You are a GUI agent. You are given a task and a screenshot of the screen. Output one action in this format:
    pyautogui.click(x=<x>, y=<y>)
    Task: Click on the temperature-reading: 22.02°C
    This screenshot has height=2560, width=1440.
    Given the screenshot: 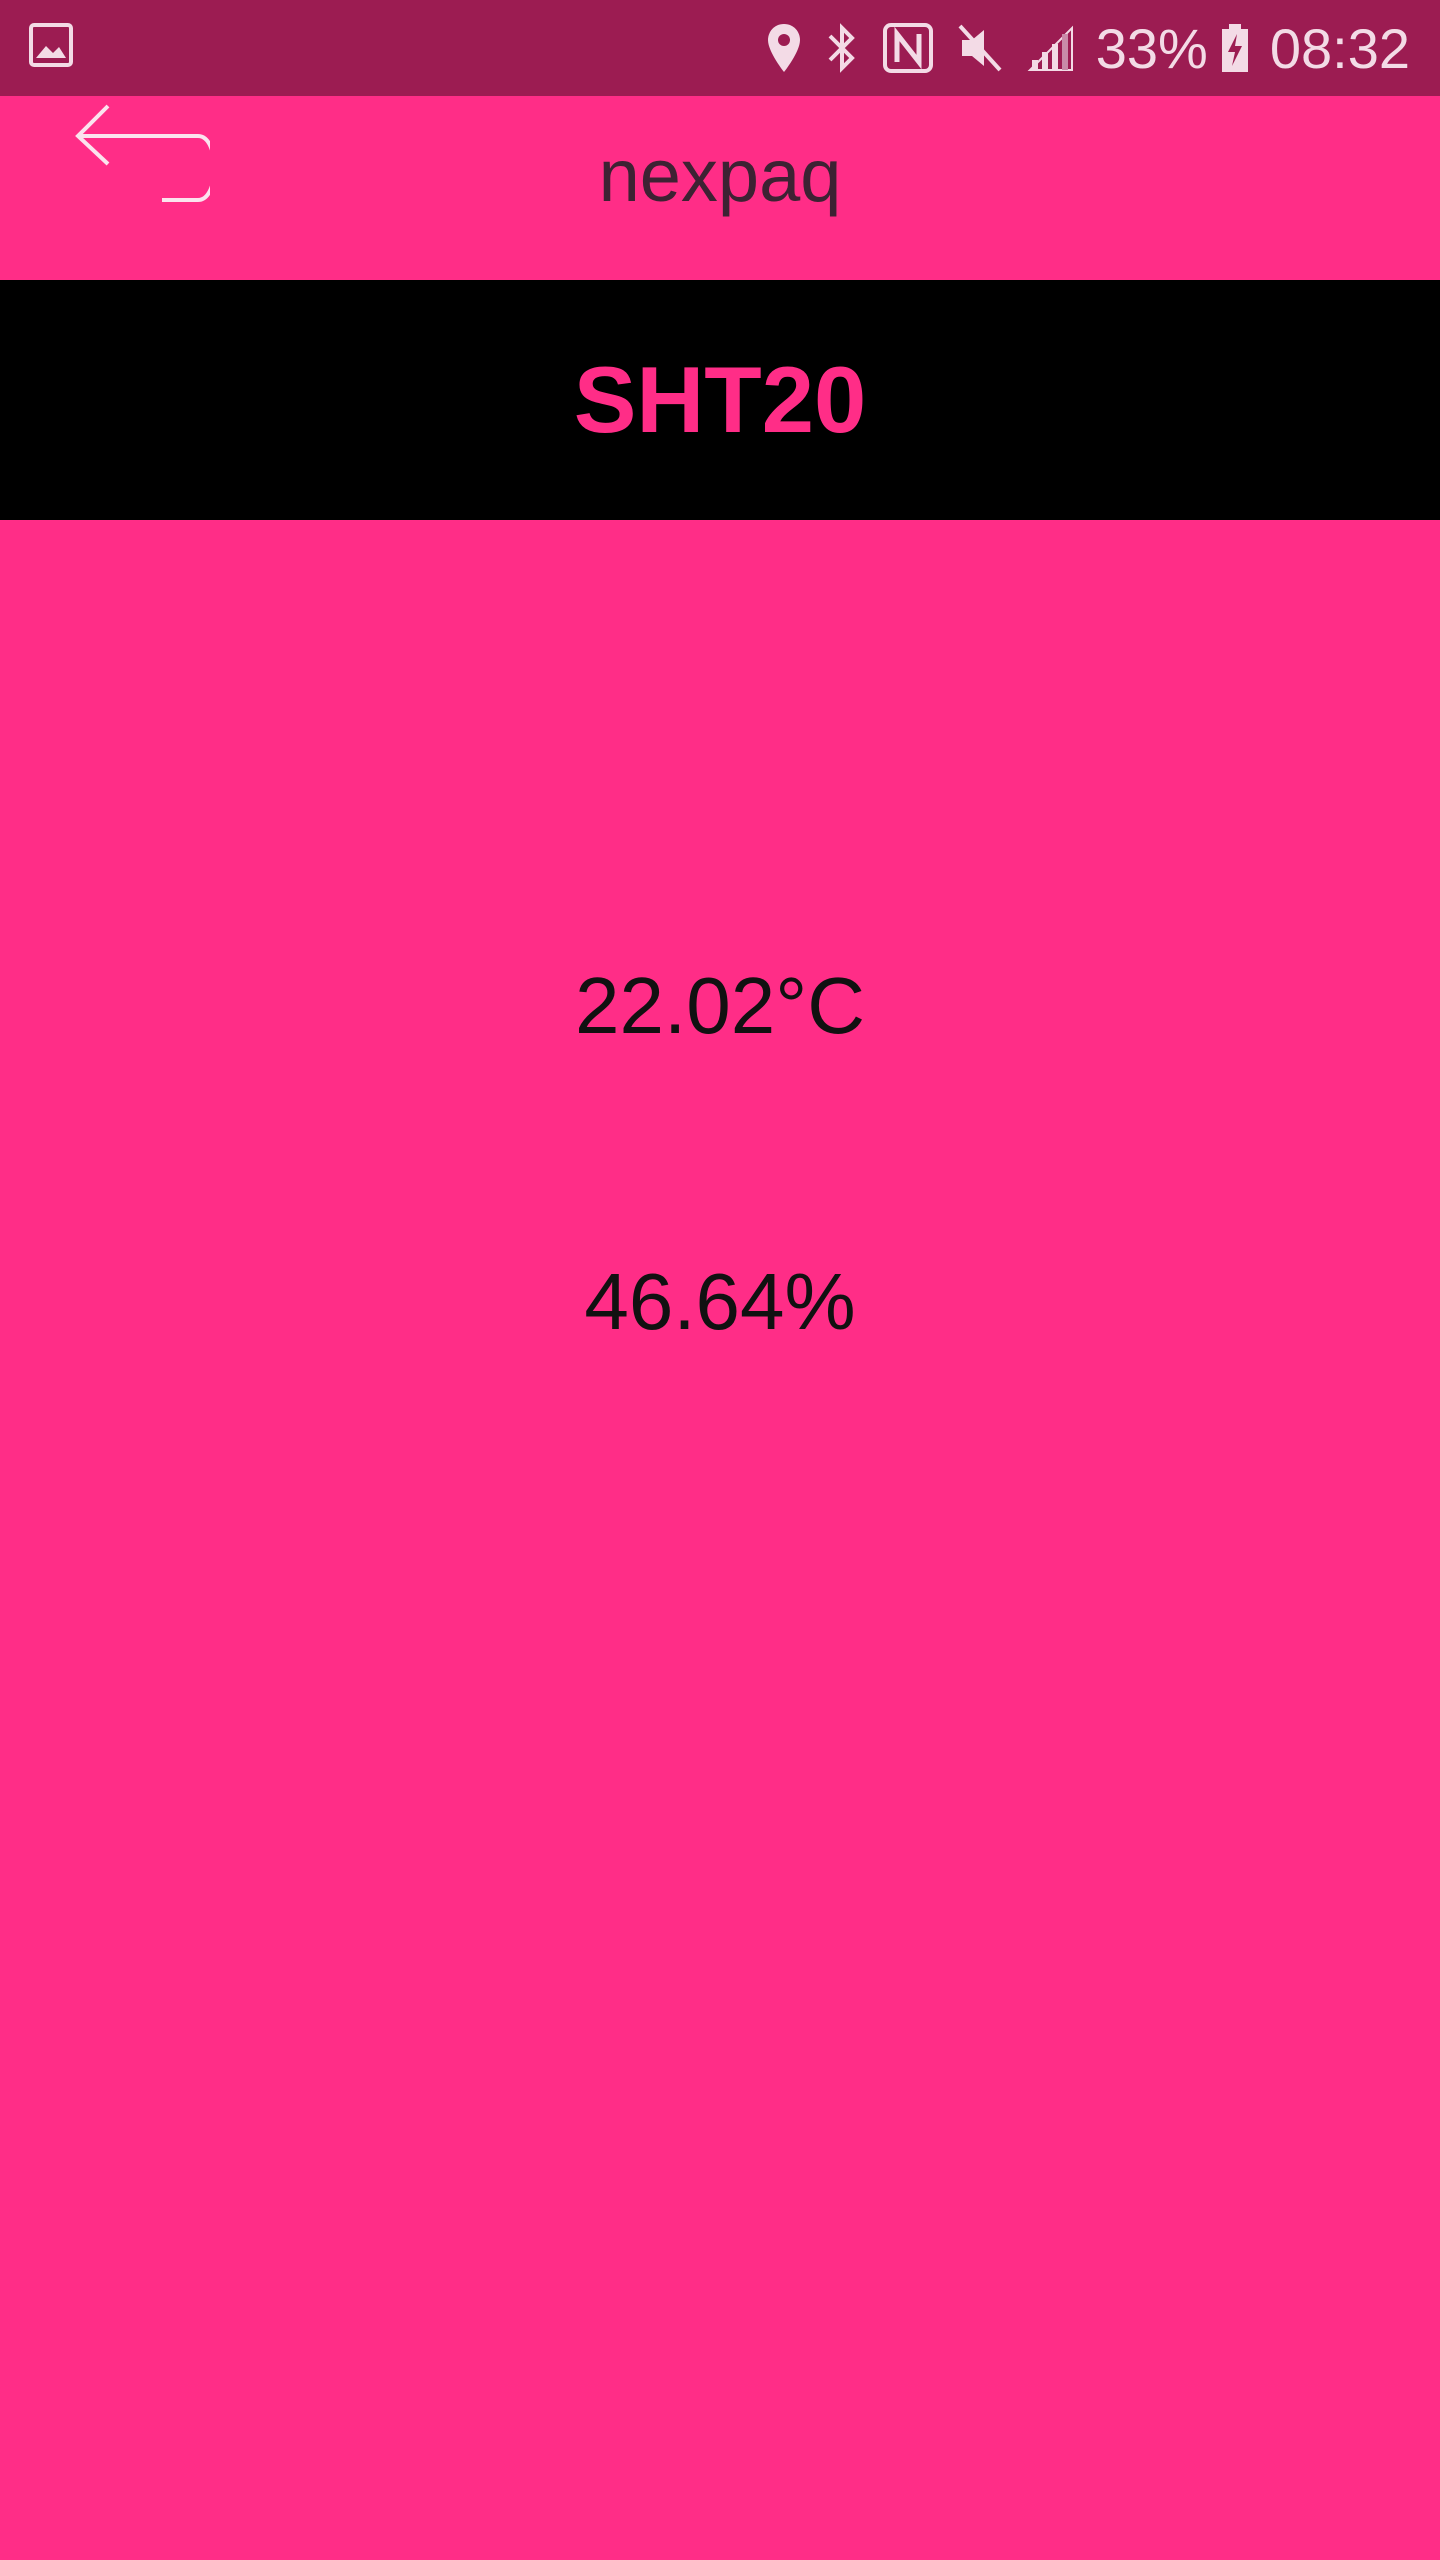 What is the action you would take?
    pyautogui.click(x=720, y=1005)
    